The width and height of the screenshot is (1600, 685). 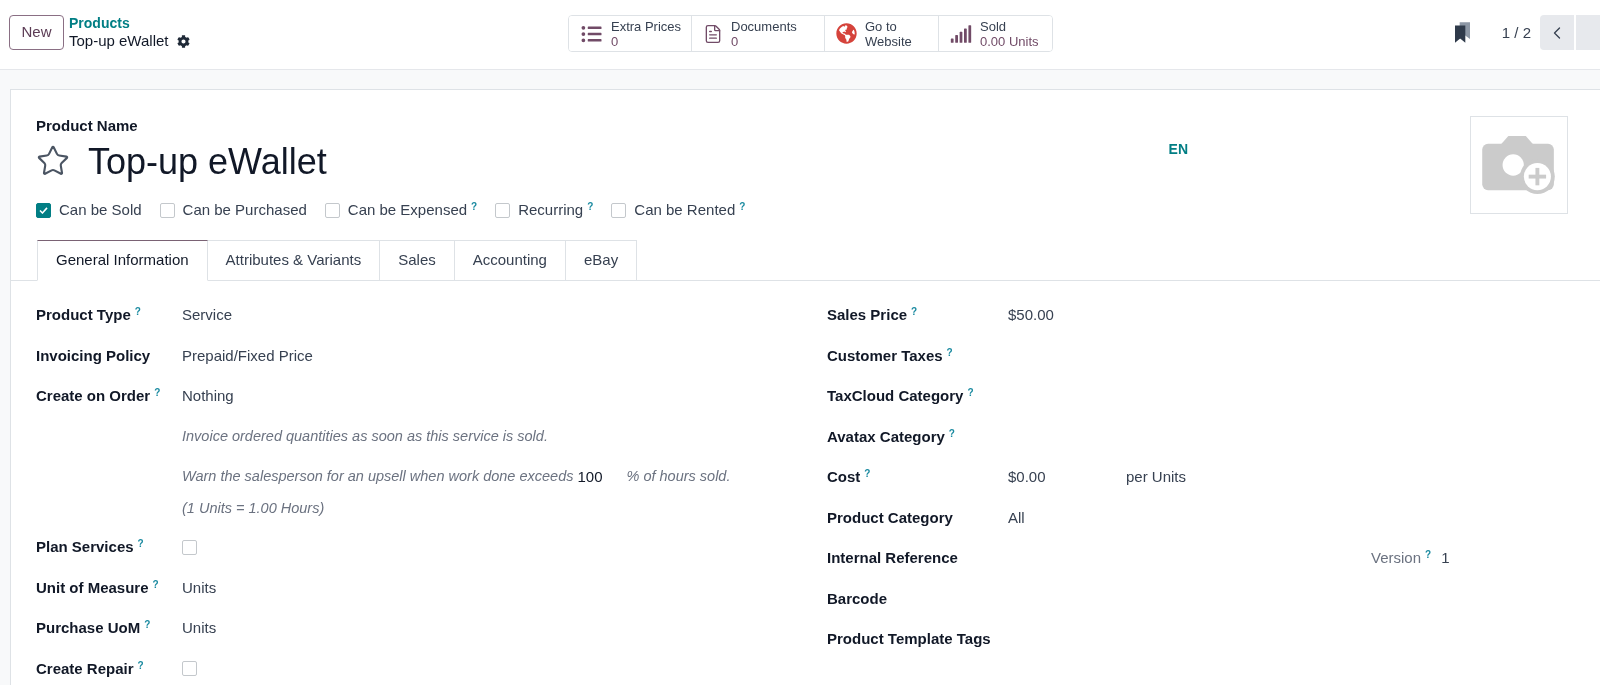 What do you see at coordinates (895, 396) in the screenshot?
I see `field-label: TaxCloud Category` at bounding box center [895, 396].